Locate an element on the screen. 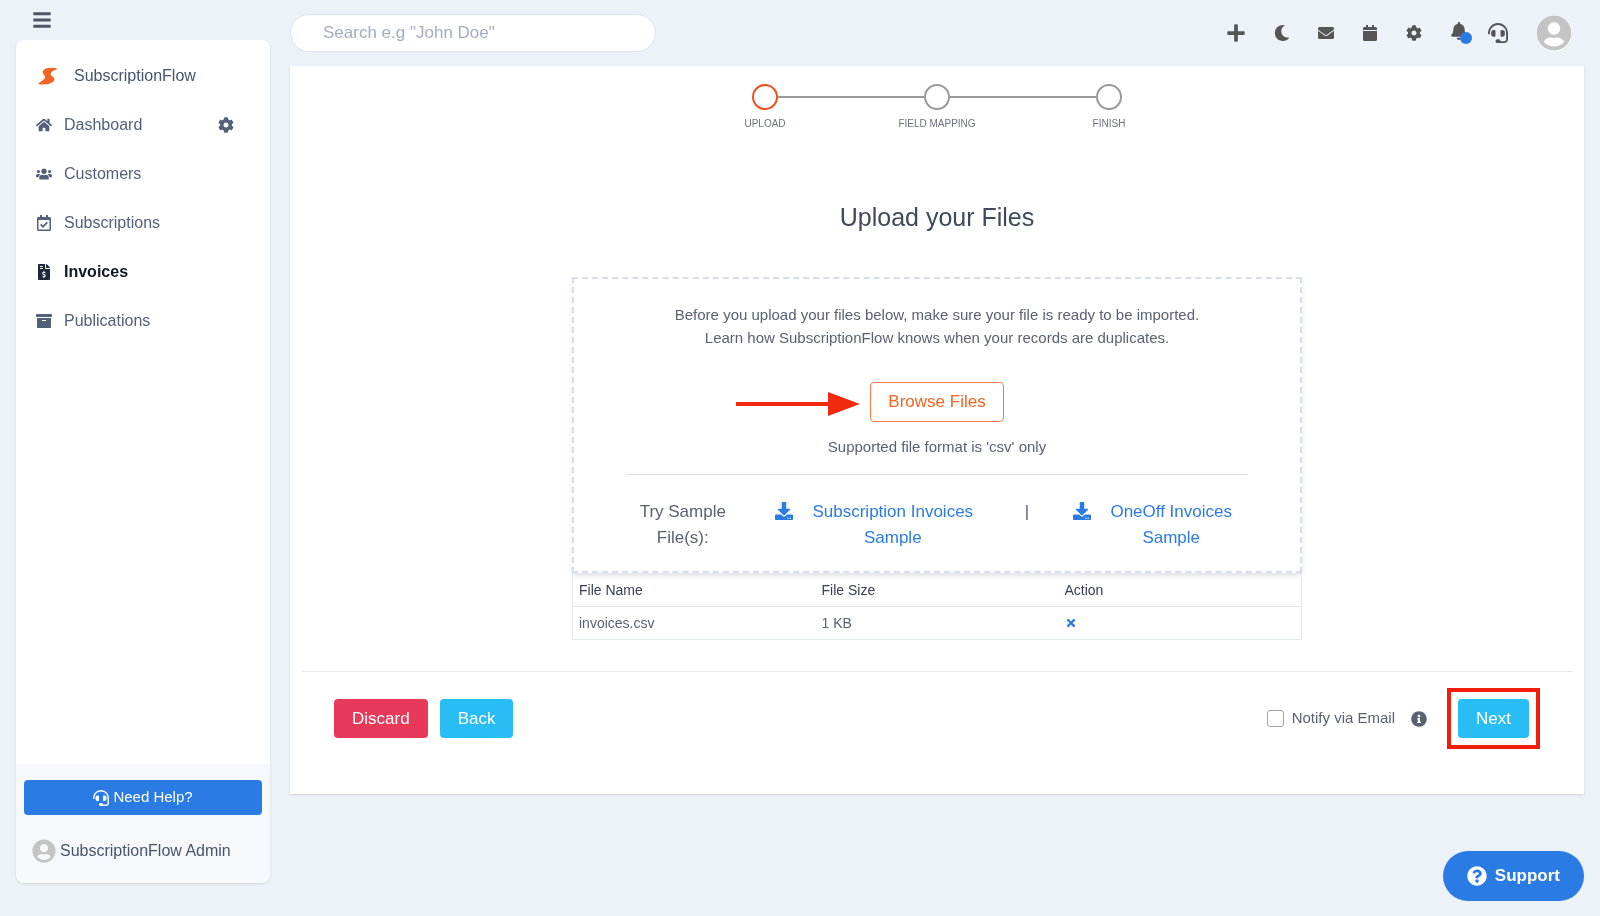  mail-icon is located at coordinates (1326, 33).